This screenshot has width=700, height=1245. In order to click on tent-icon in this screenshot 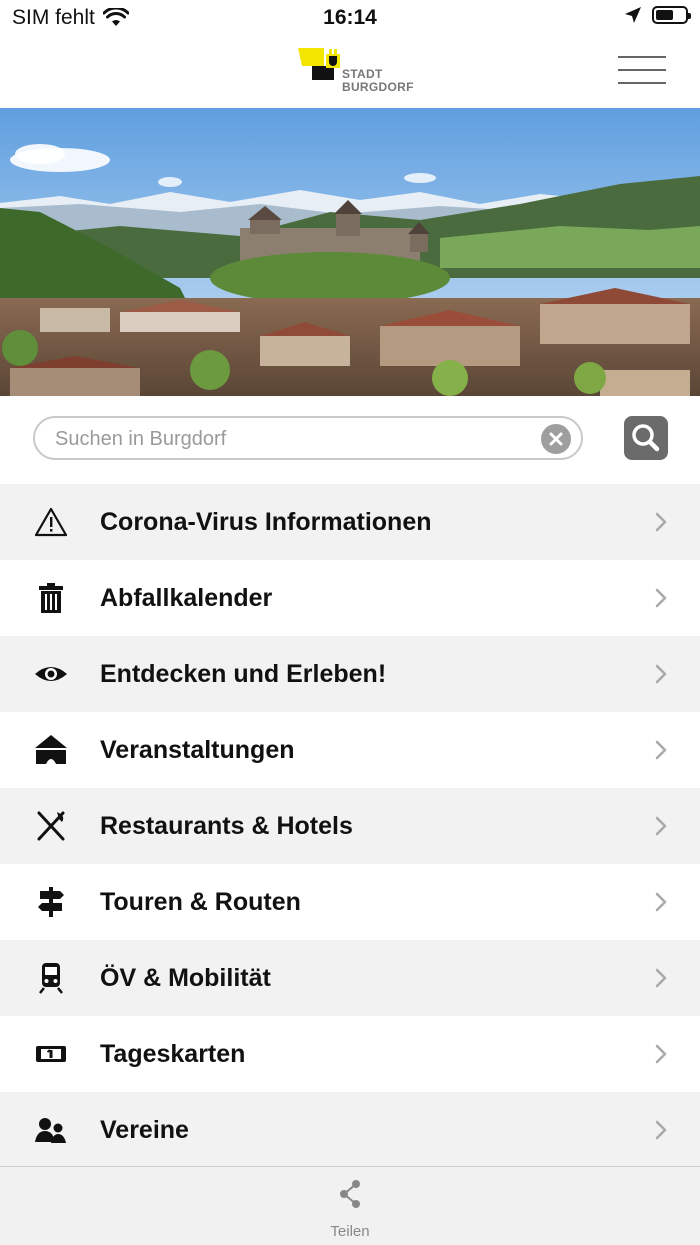, I will do `click(51, 749)`.